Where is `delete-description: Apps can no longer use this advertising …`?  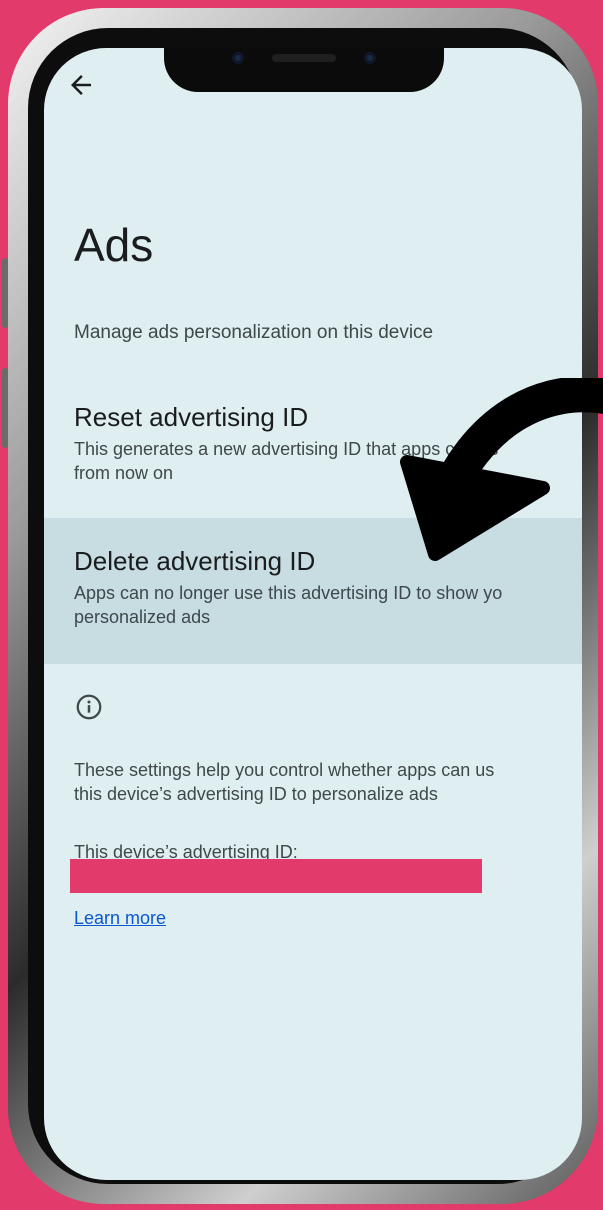
delete-description: Apps can no longer use this advertising … is located at coordinates (328, 605).